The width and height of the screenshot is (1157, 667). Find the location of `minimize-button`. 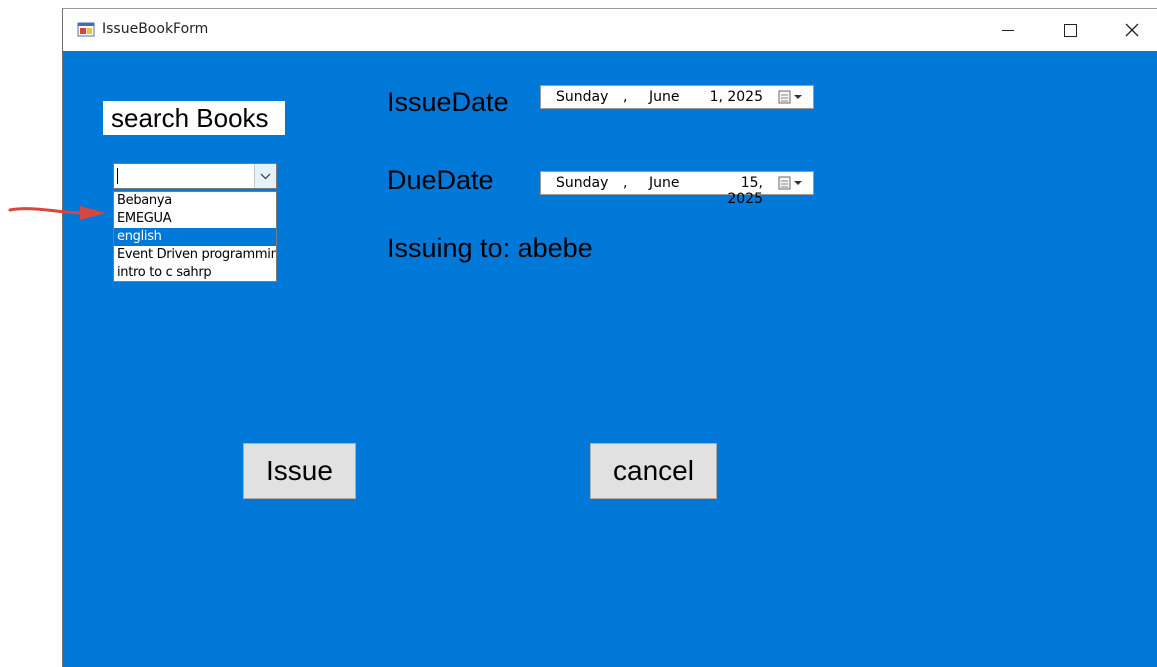

minimize-button is located at coordinates (1008, 30).